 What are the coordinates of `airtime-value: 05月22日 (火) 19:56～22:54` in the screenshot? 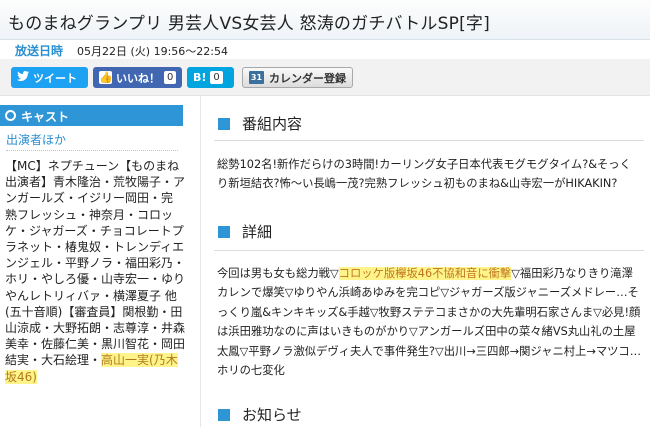 It's located at (152, 51).